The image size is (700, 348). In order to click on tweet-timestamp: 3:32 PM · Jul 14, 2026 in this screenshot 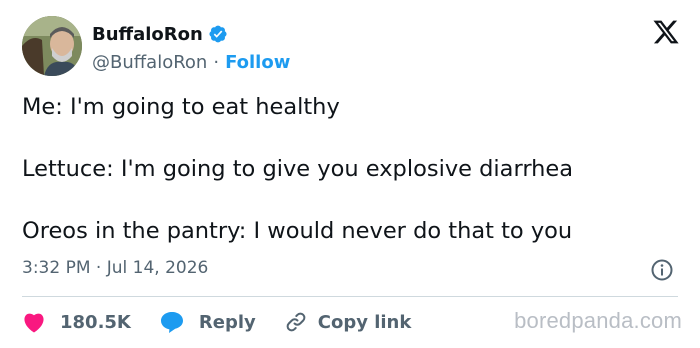, I will do `click(115, 268)`.